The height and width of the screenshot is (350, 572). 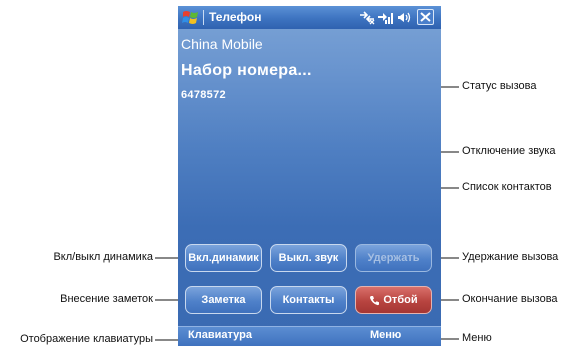 I want to click on mute-button: Выкл. звук, so click(x=308, y=258).